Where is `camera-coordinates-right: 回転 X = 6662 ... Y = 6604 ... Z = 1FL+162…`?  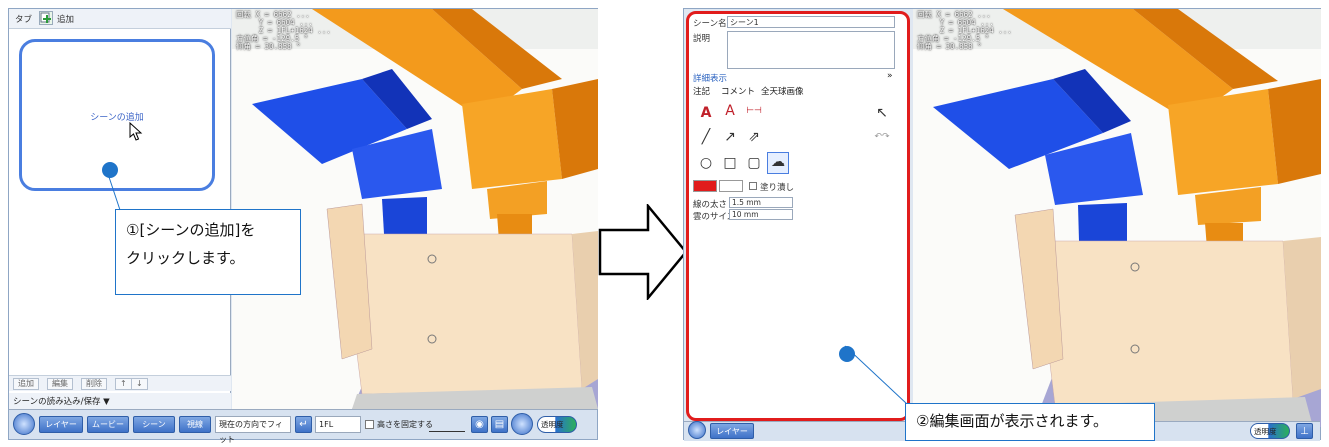 camera-coordinates-right: 回転 X = 6662 ... Y = 6604 ... Z = 1FL+162… is located at coordinates (964, 30).